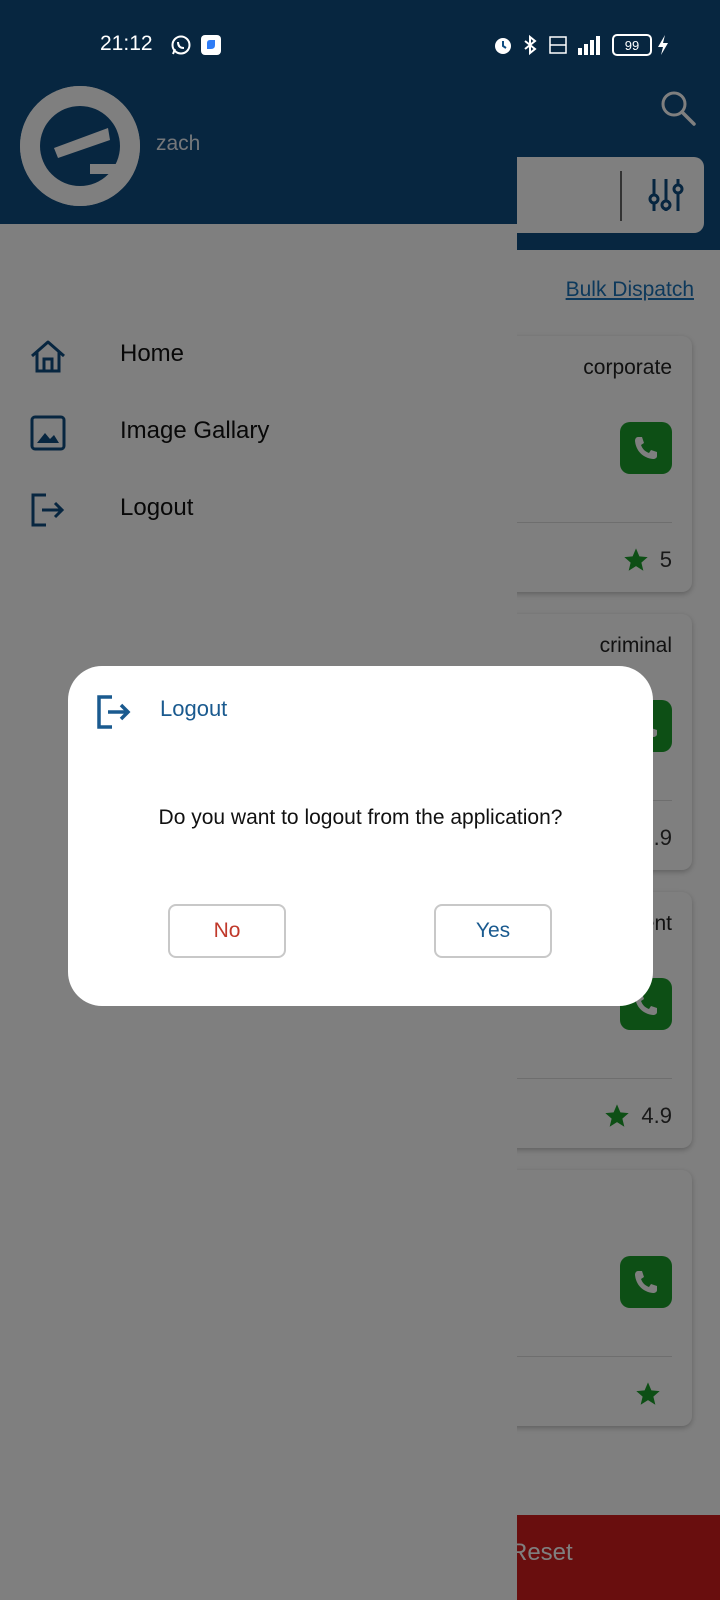 The height and width of the screenshot is (1600, 720). Describe the element at coordinates (114, 712) in the screenshot. I see `logout-icon` at that location.